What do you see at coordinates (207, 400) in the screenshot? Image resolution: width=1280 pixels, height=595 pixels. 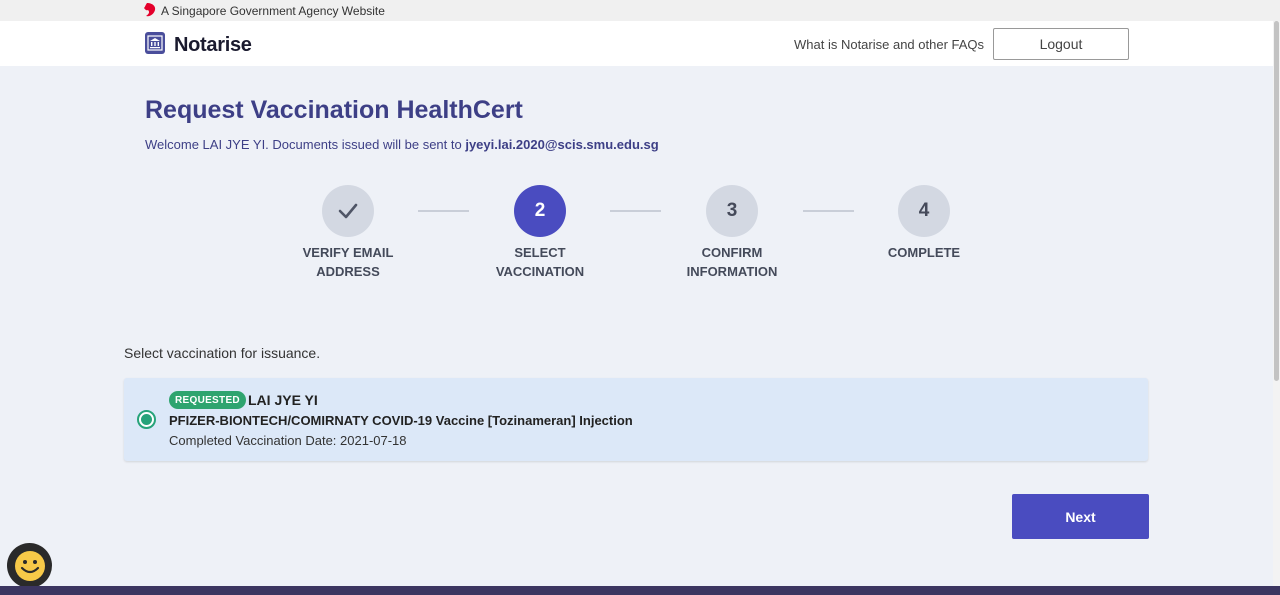 I see `status-badge: REQUESTED` at bounding box center [207, 400].